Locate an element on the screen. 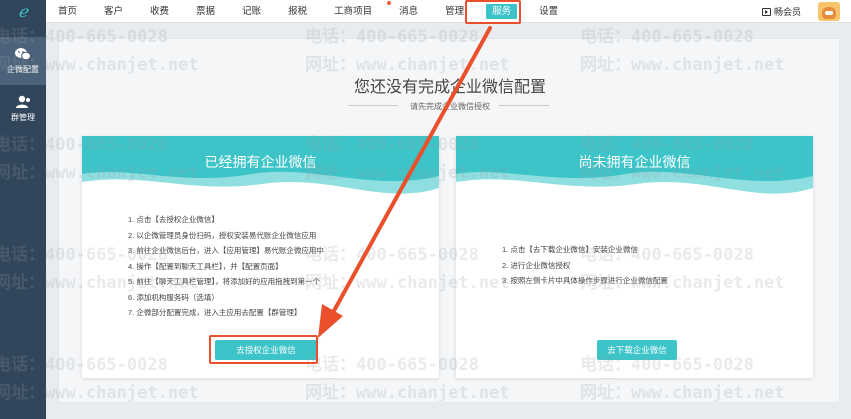 The width and height of the screenshot is (851, 419). nav-home: 首页 is located at coordinates (67, 11).